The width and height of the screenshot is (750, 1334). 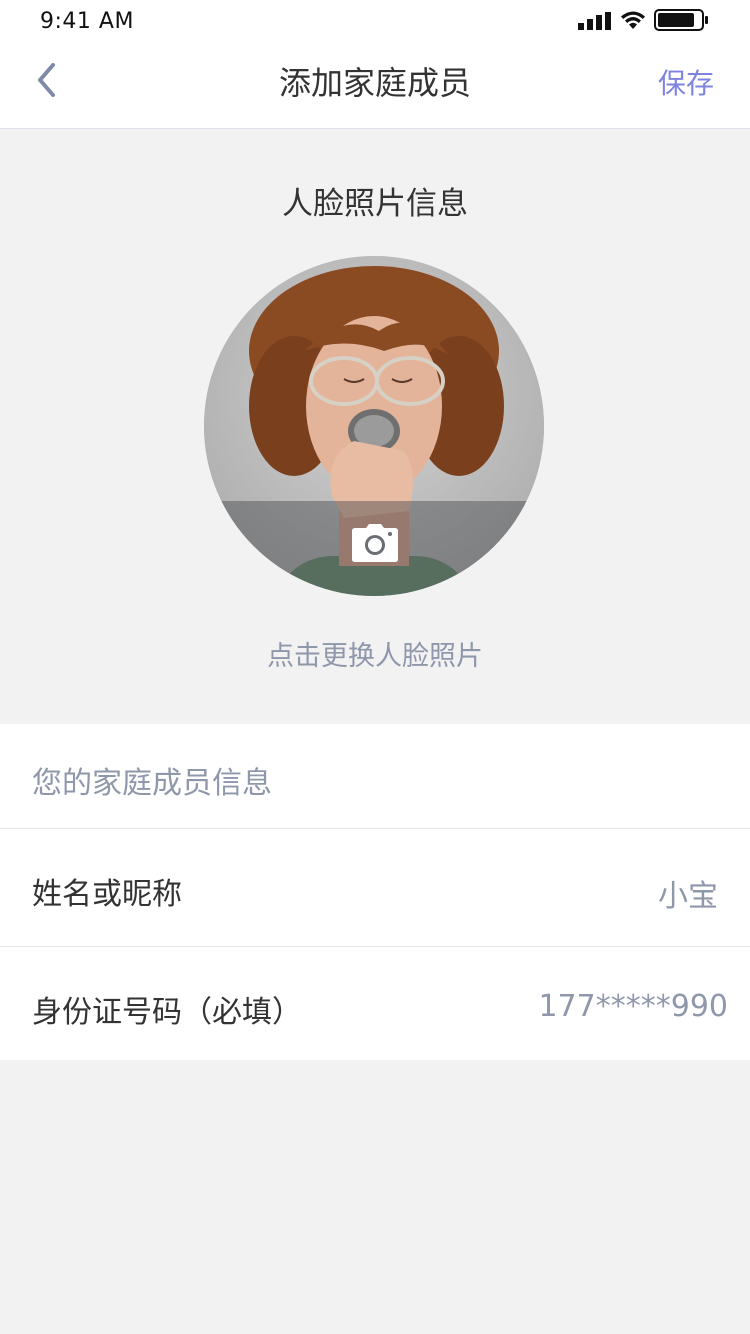 I want to click on navigation-bar: 添加家庭成员 保存, so click(x=375, y=84).